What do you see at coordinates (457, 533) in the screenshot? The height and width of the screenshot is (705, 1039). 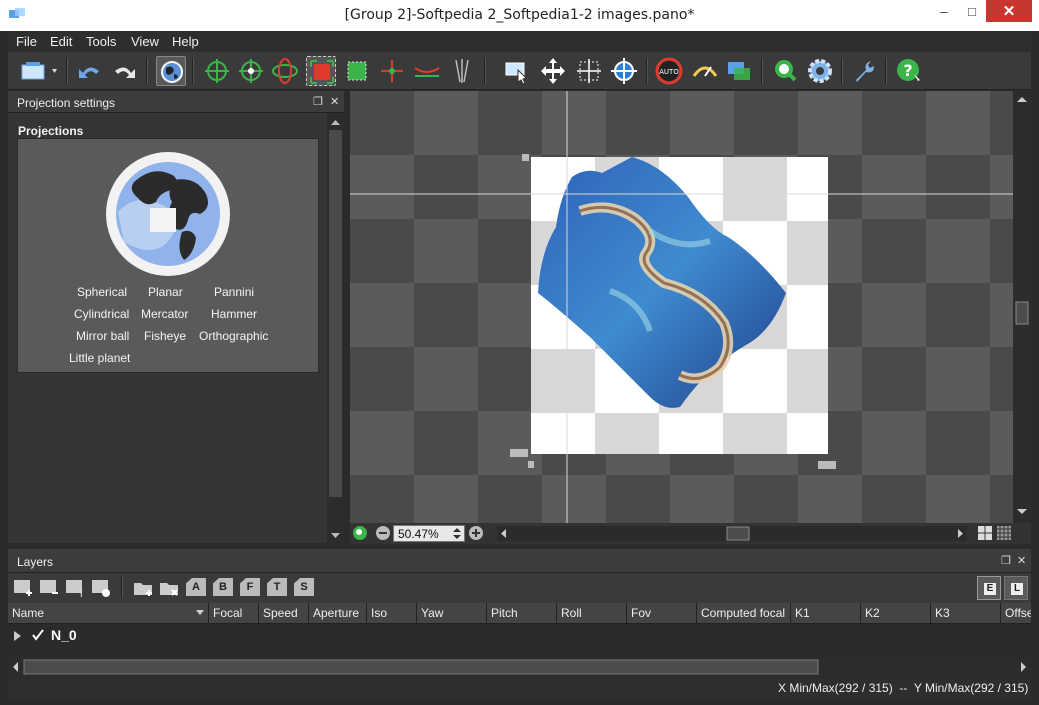 I see `zoom-spin-icon` at bounding box center [457, 533].